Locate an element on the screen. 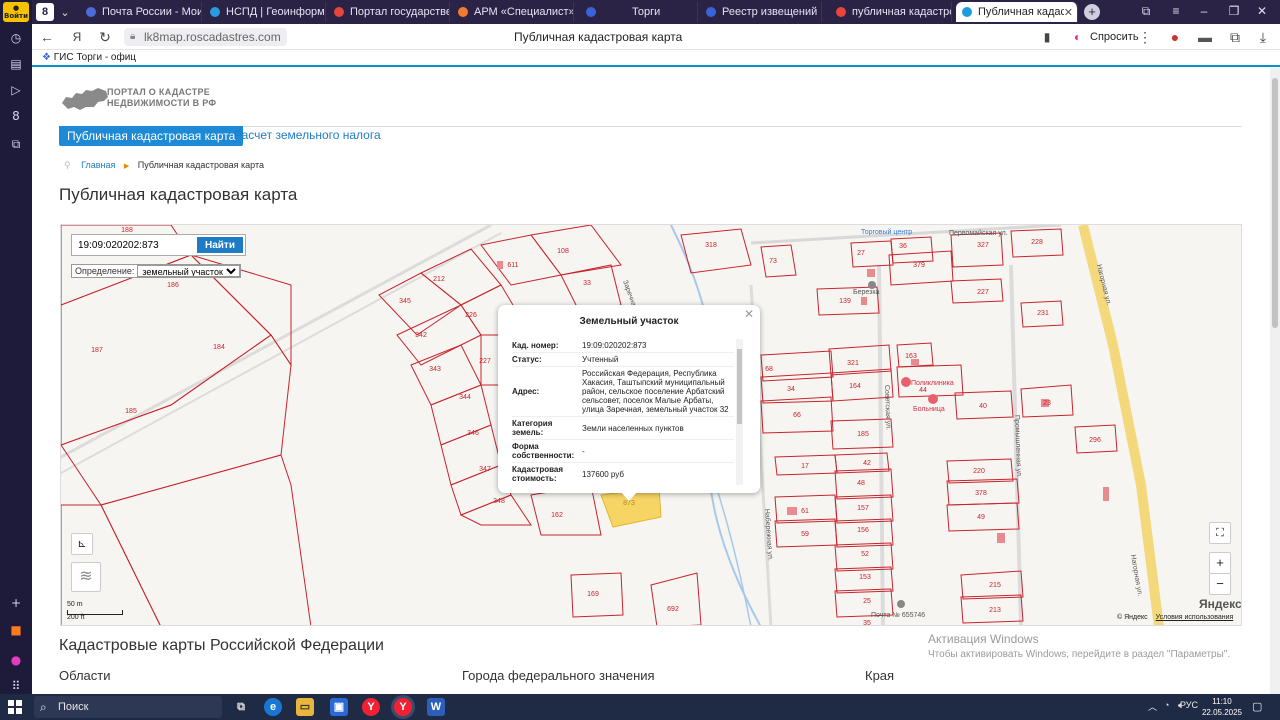  parcel-label: 226 is located at coordinates (471, 315).